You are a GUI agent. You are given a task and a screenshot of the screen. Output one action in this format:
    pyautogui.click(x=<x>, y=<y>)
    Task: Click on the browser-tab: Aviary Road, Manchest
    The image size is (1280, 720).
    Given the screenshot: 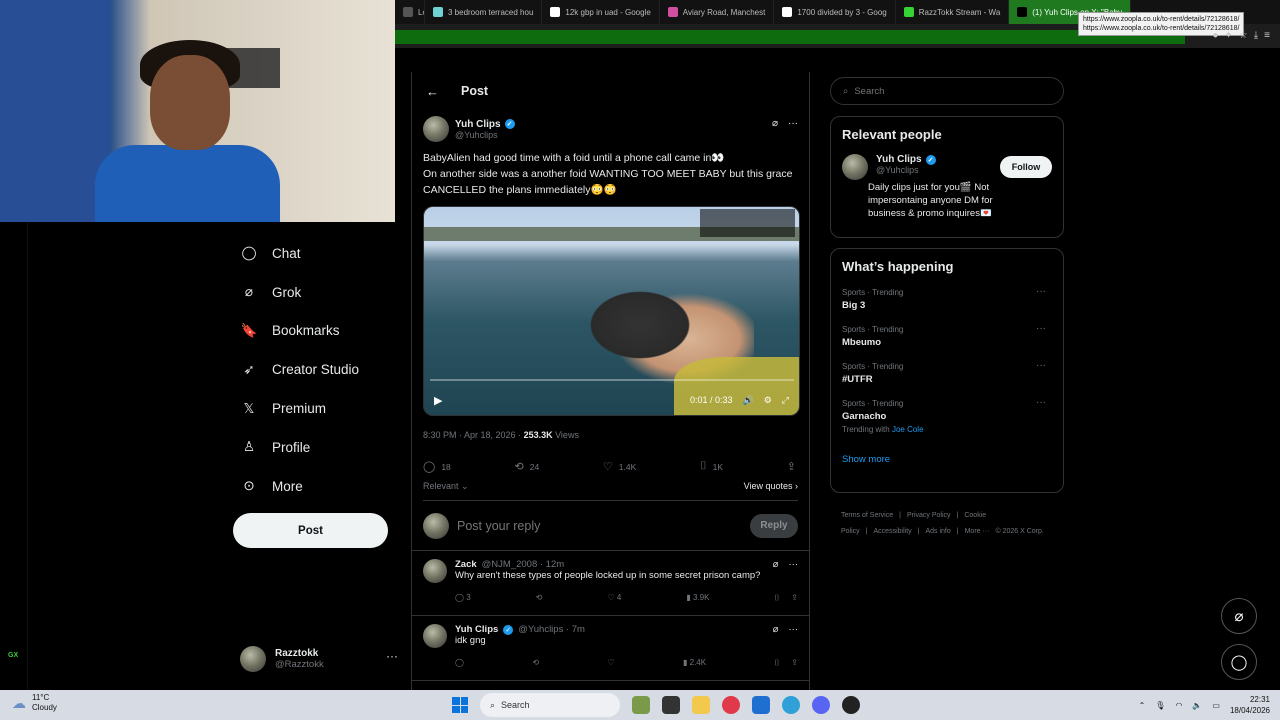 What is the action you would take?
    pyautogui.click(x=717, y=12)
    